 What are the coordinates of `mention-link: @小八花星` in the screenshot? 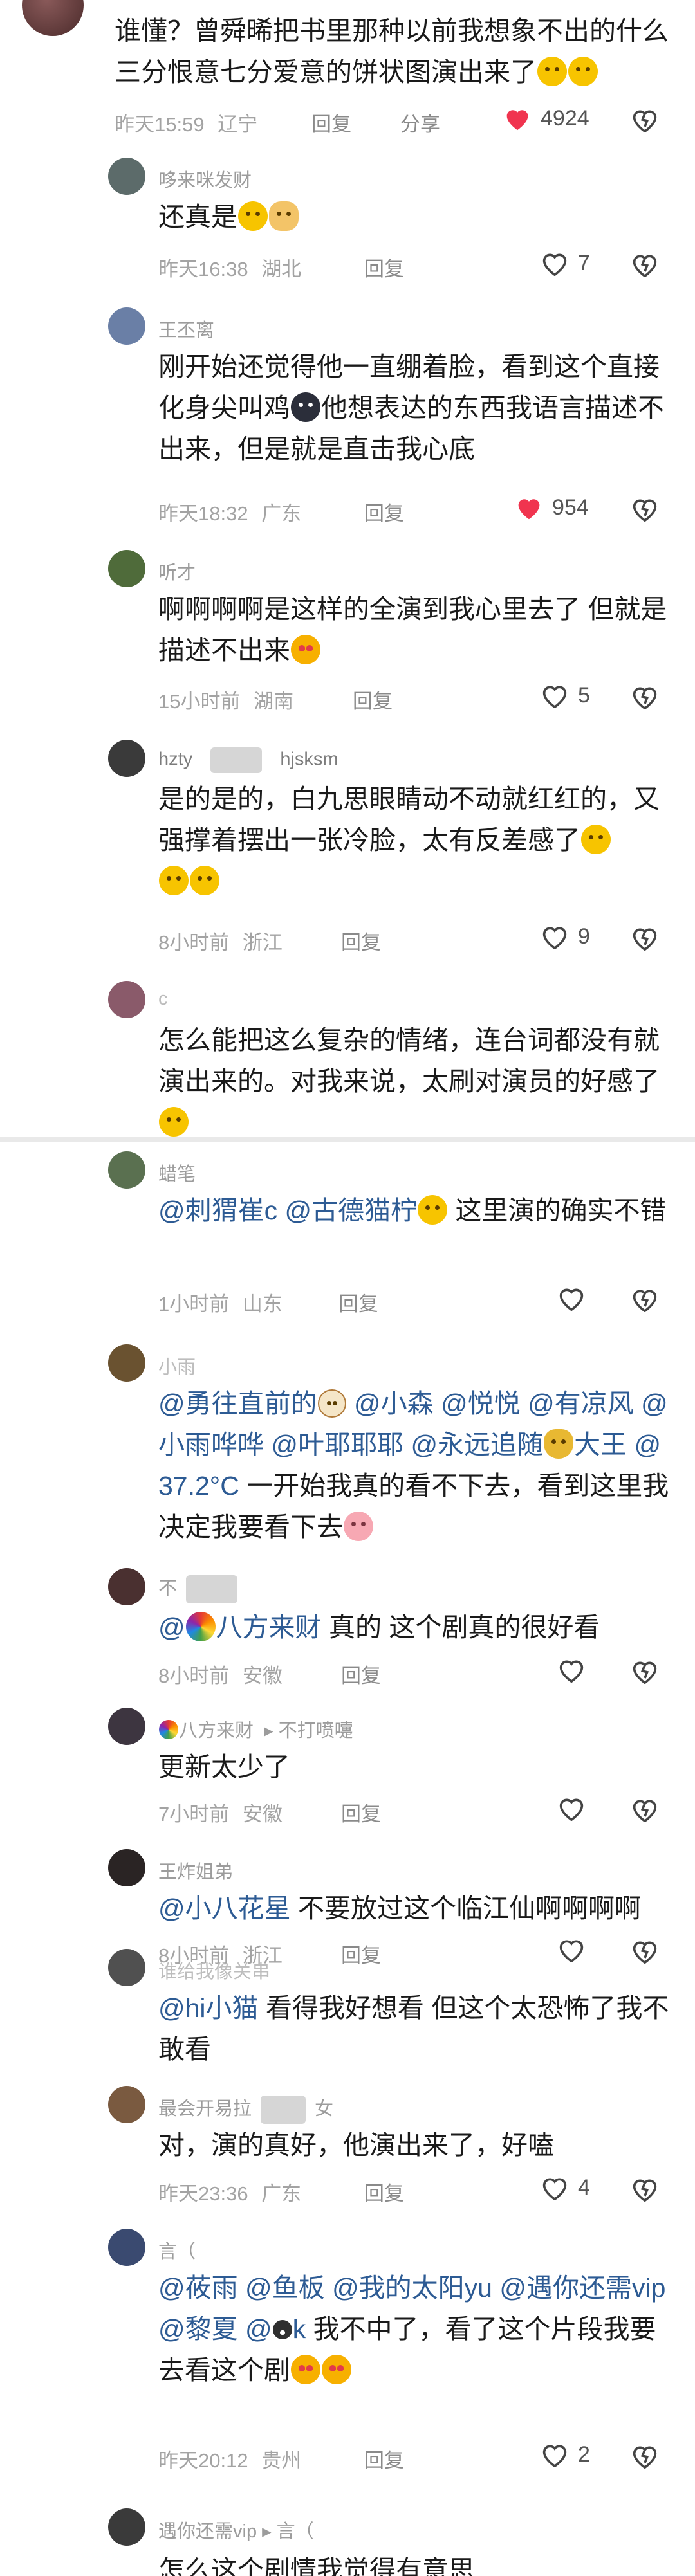 It's located at (224, 1908).